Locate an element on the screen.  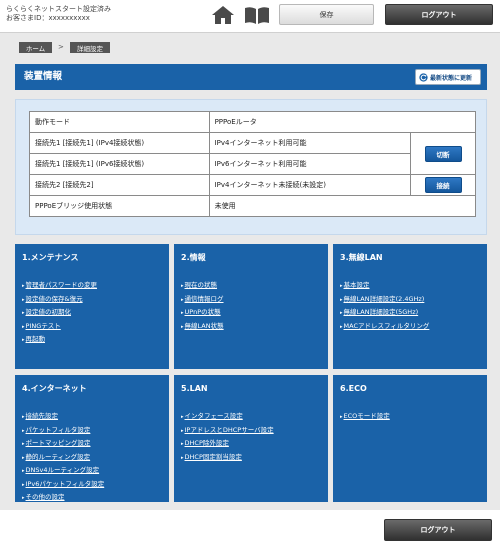
table-row: PPPoEブリッジ使用状態 未使用 is located at coordinates (253, 206).